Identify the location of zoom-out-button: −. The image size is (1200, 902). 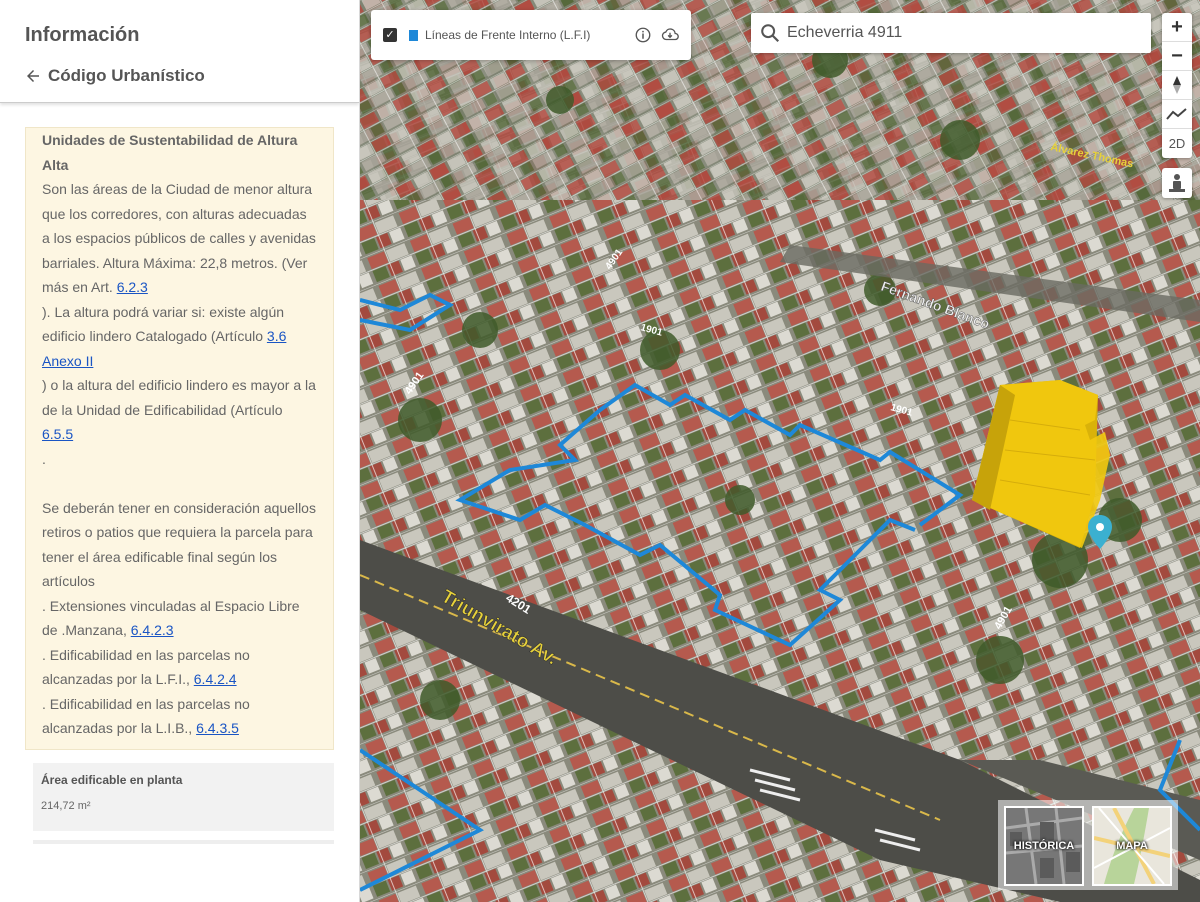
(1177, 56).